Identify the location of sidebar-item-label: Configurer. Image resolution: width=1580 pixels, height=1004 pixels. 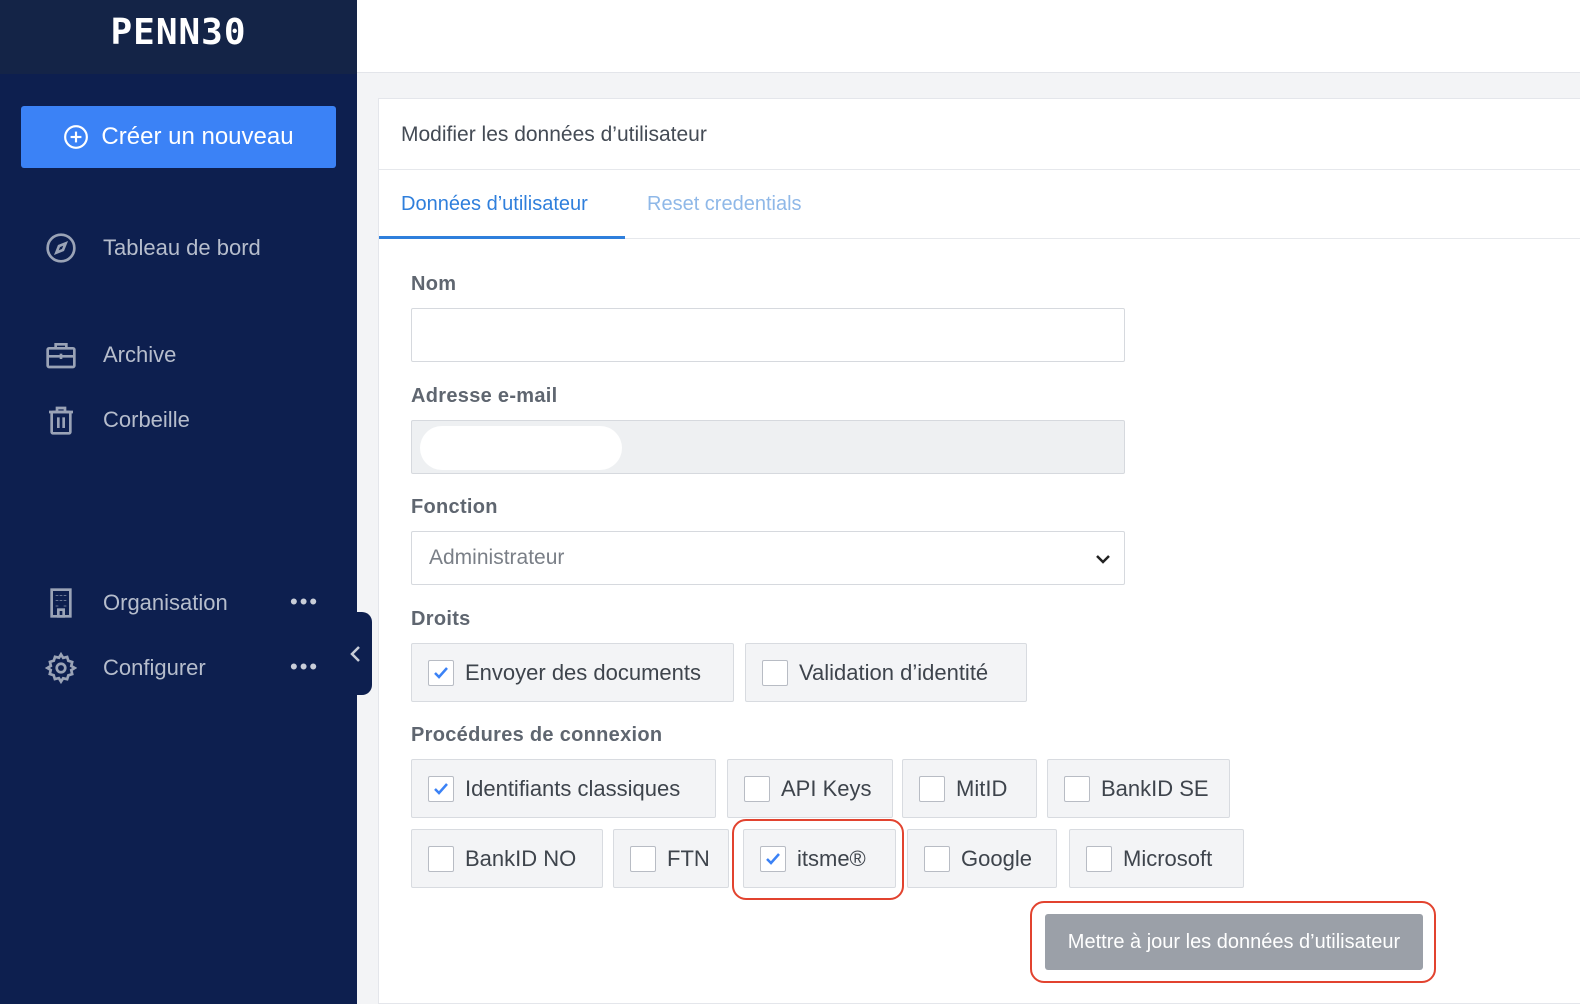
(154, 667).